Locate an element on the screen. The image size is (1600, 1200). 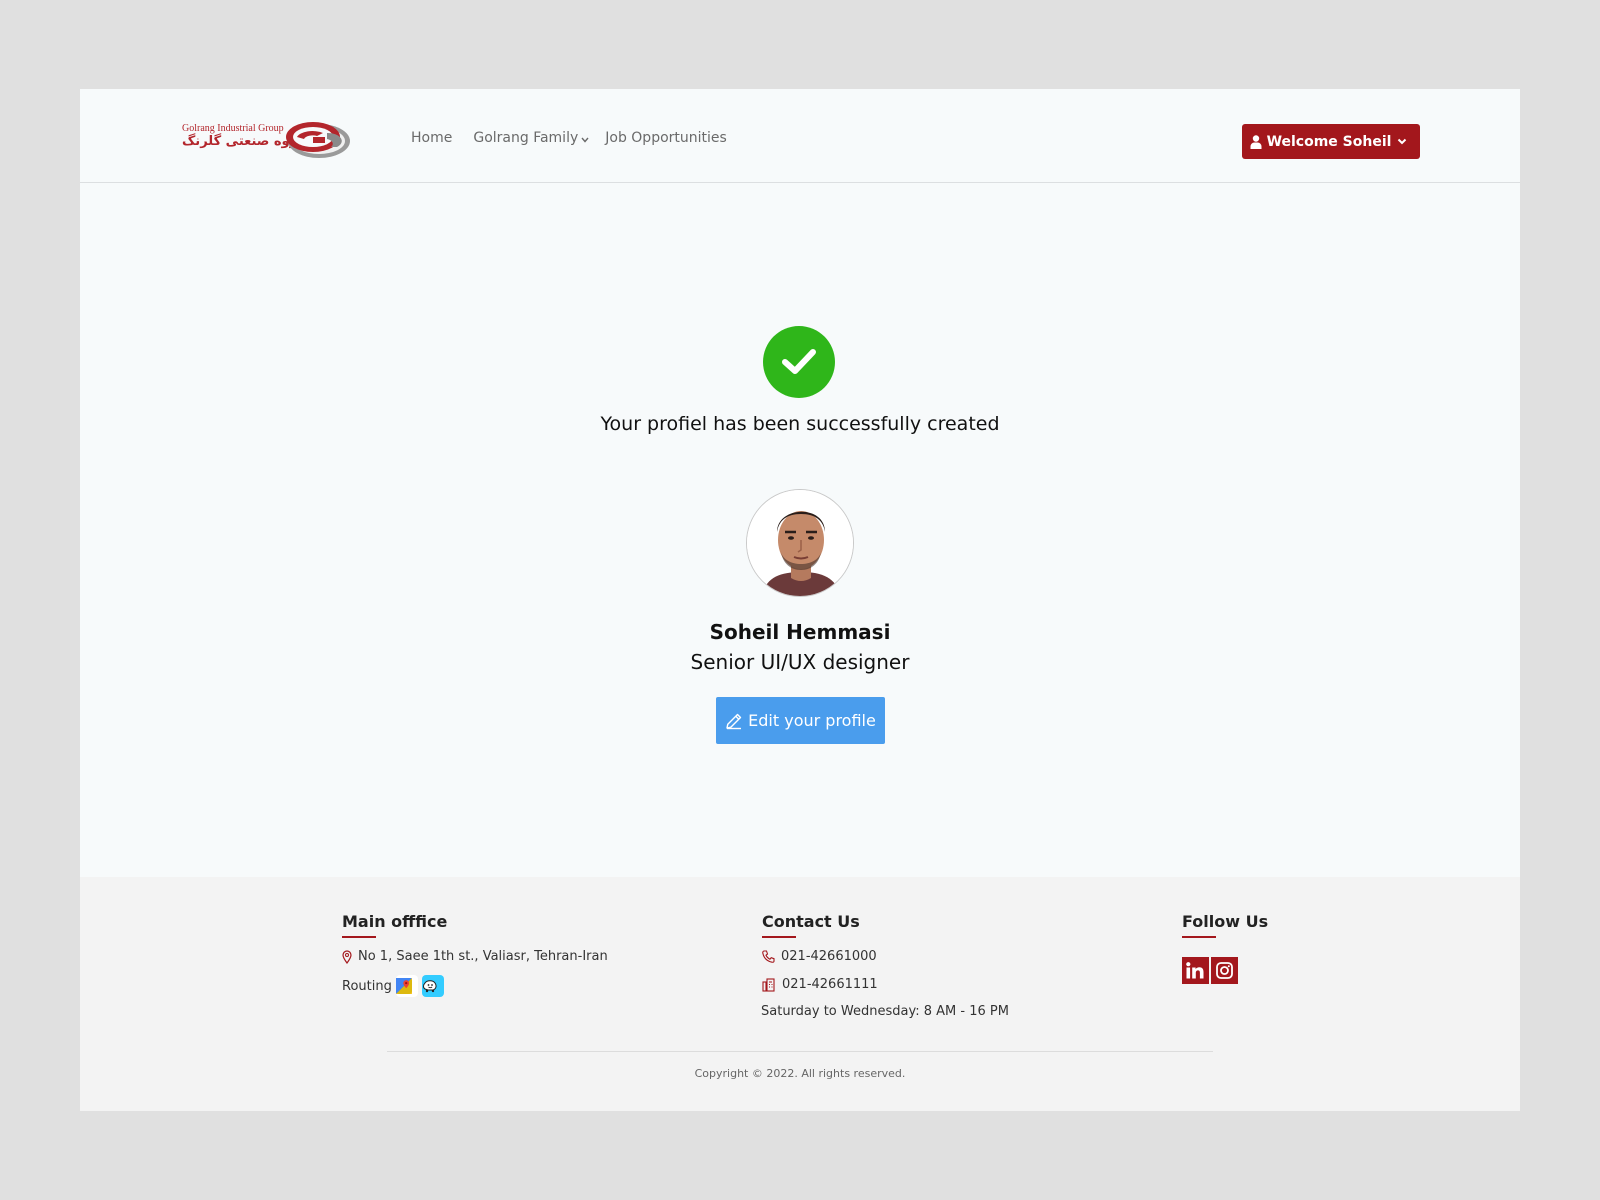
contact-us-heading: Contact Us is located at coordinates (811, 921).